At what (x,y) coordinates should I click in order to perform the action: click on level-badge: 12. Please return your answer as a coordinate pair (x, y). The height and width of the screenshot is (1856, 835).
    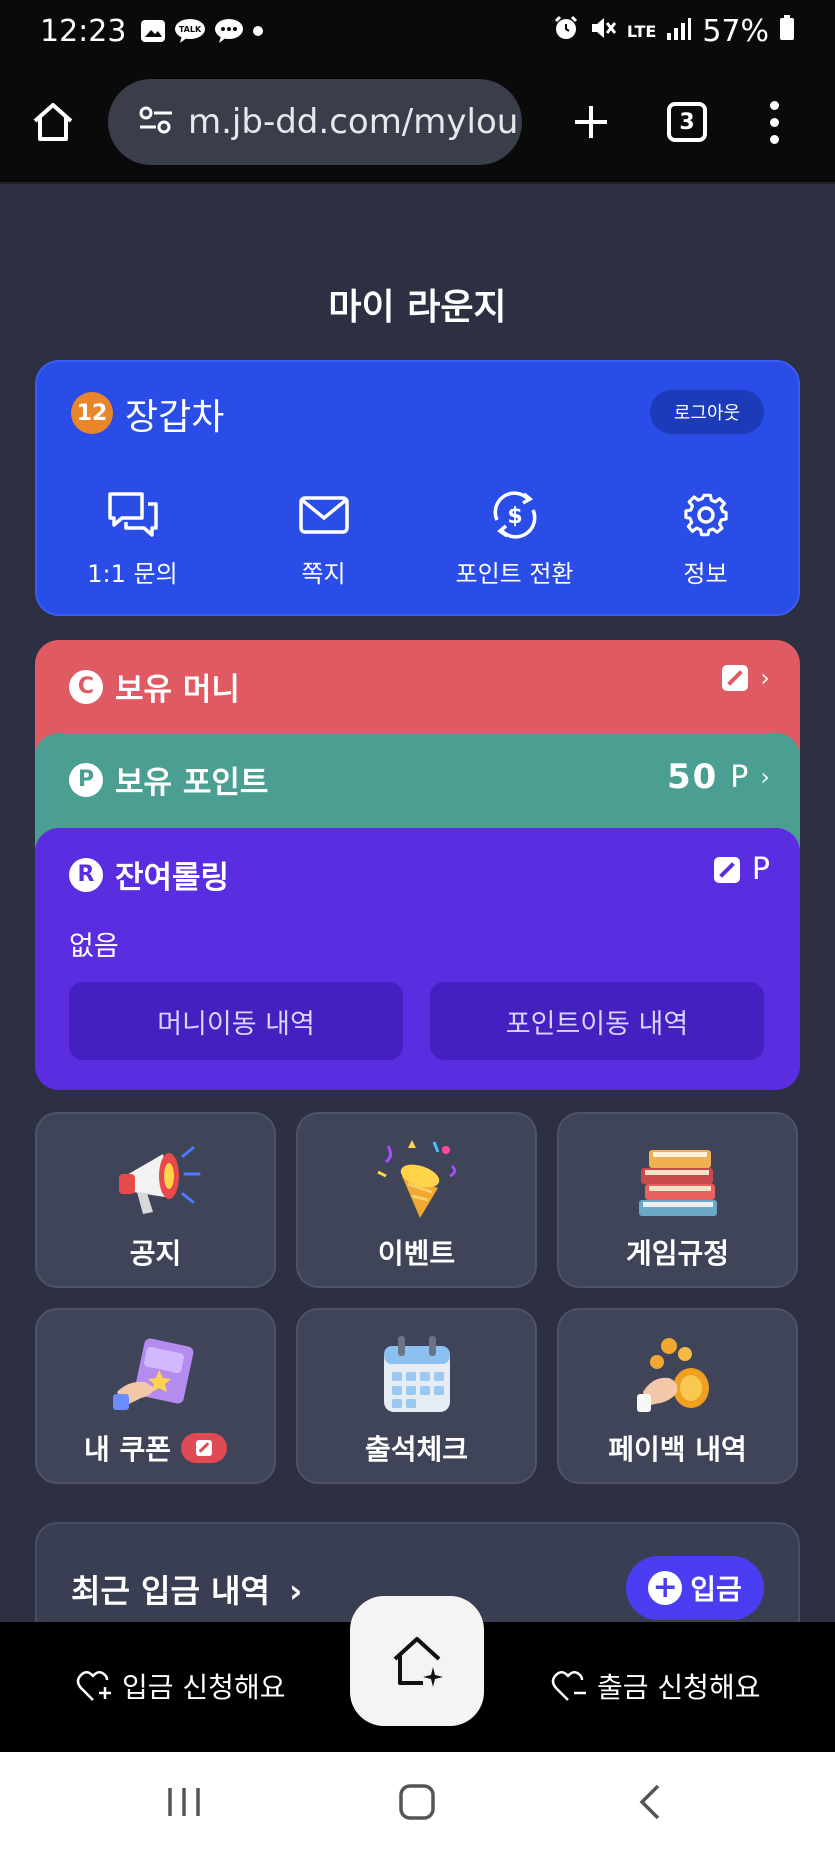
    Looking at the image, I should click on (92, 413).